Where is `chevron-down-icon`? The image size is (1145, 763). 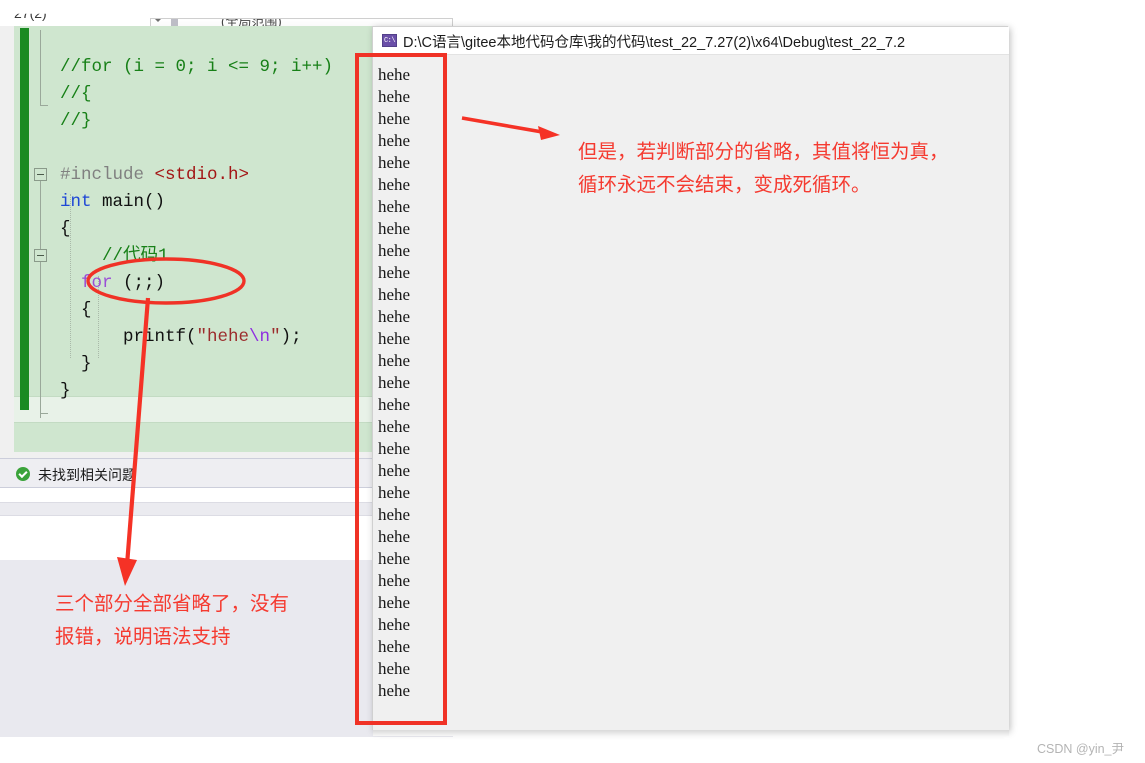
chevron-down-icon is located at coordinates (158, 20).